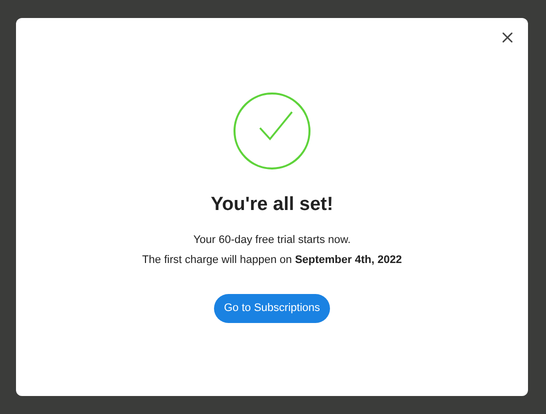 The width and height of the screenshot is (546, 414). Describe the element at coordinates (272, 260) in the screenshot. I see `message-text: The first charge will happen on September 4th, 2022` at that location.